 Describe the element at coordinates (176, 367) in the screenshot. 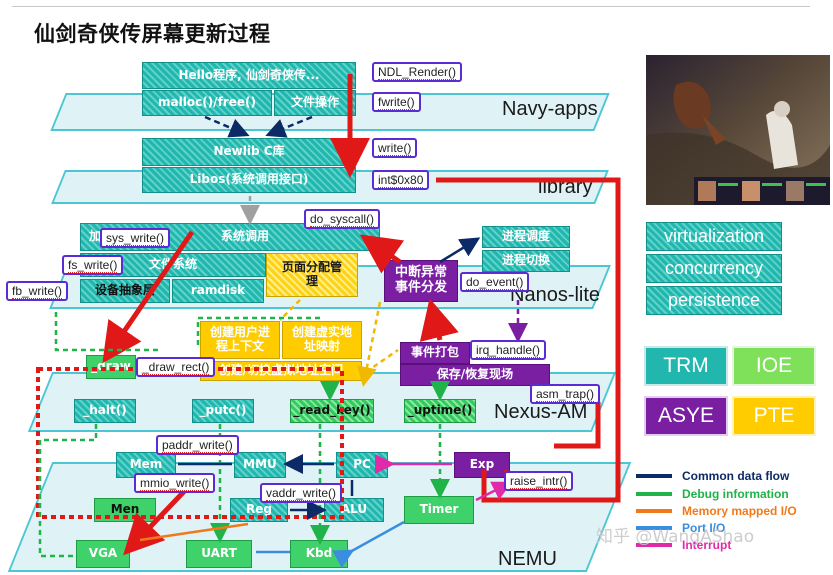

I see `fn-draw-rect: _draw_rect()` at that location.